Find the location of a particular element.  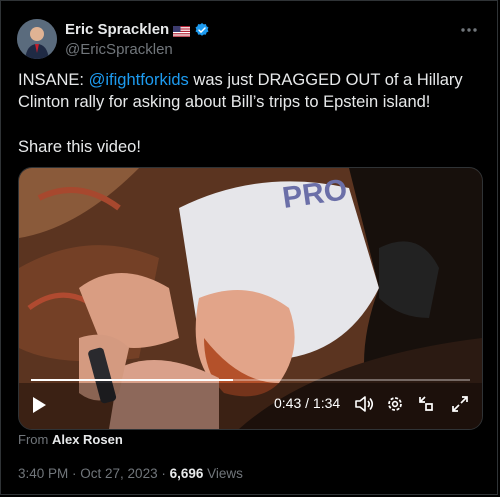

tweet-time: 3:40 PM is located at coordinates (43, 473).